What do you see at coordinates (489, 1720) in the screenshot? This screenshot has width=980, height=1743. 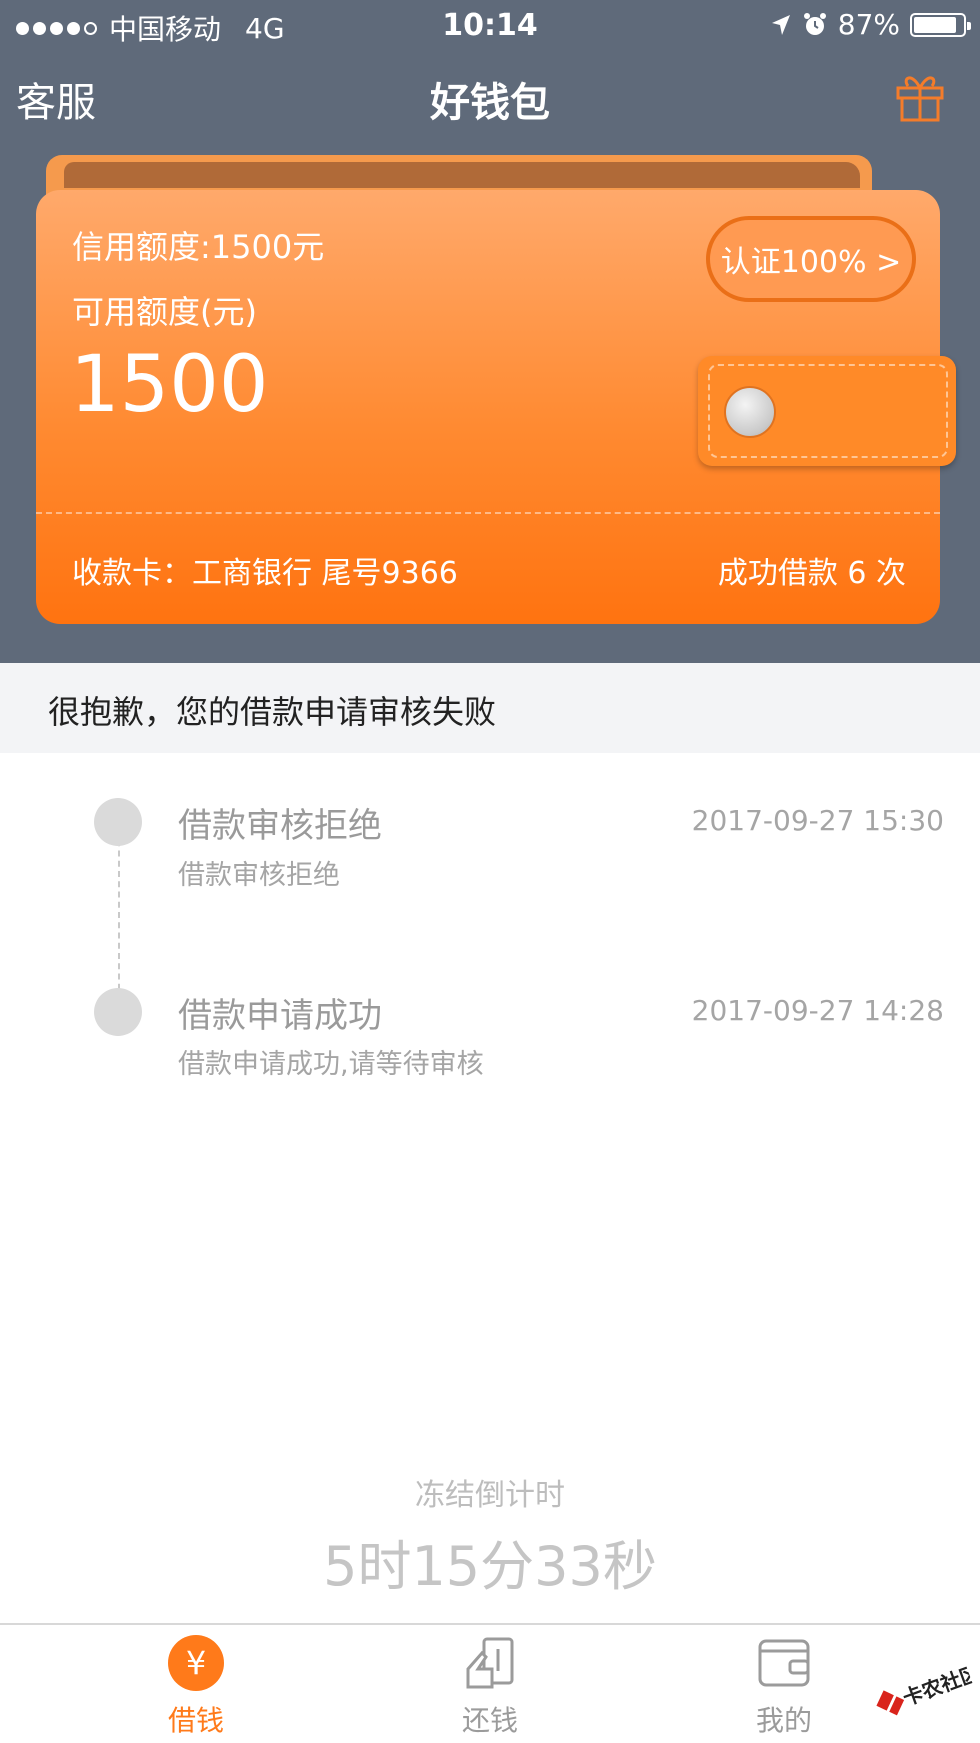 I see `tab-label: 还钱` at bounding box center [489, 1720].